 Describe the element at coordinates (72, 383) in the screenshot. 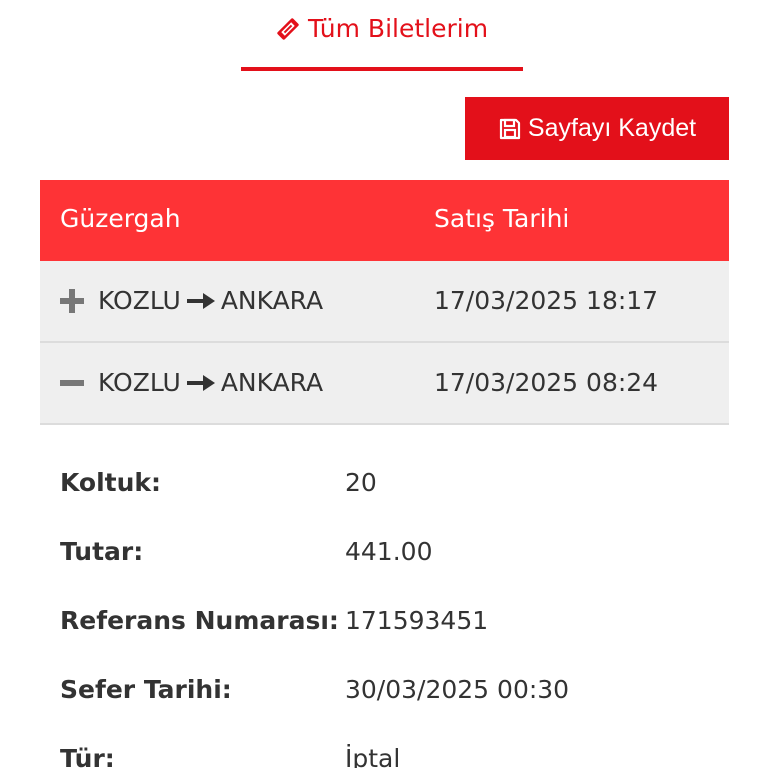

I see `collapse-minus-icon` at that location.